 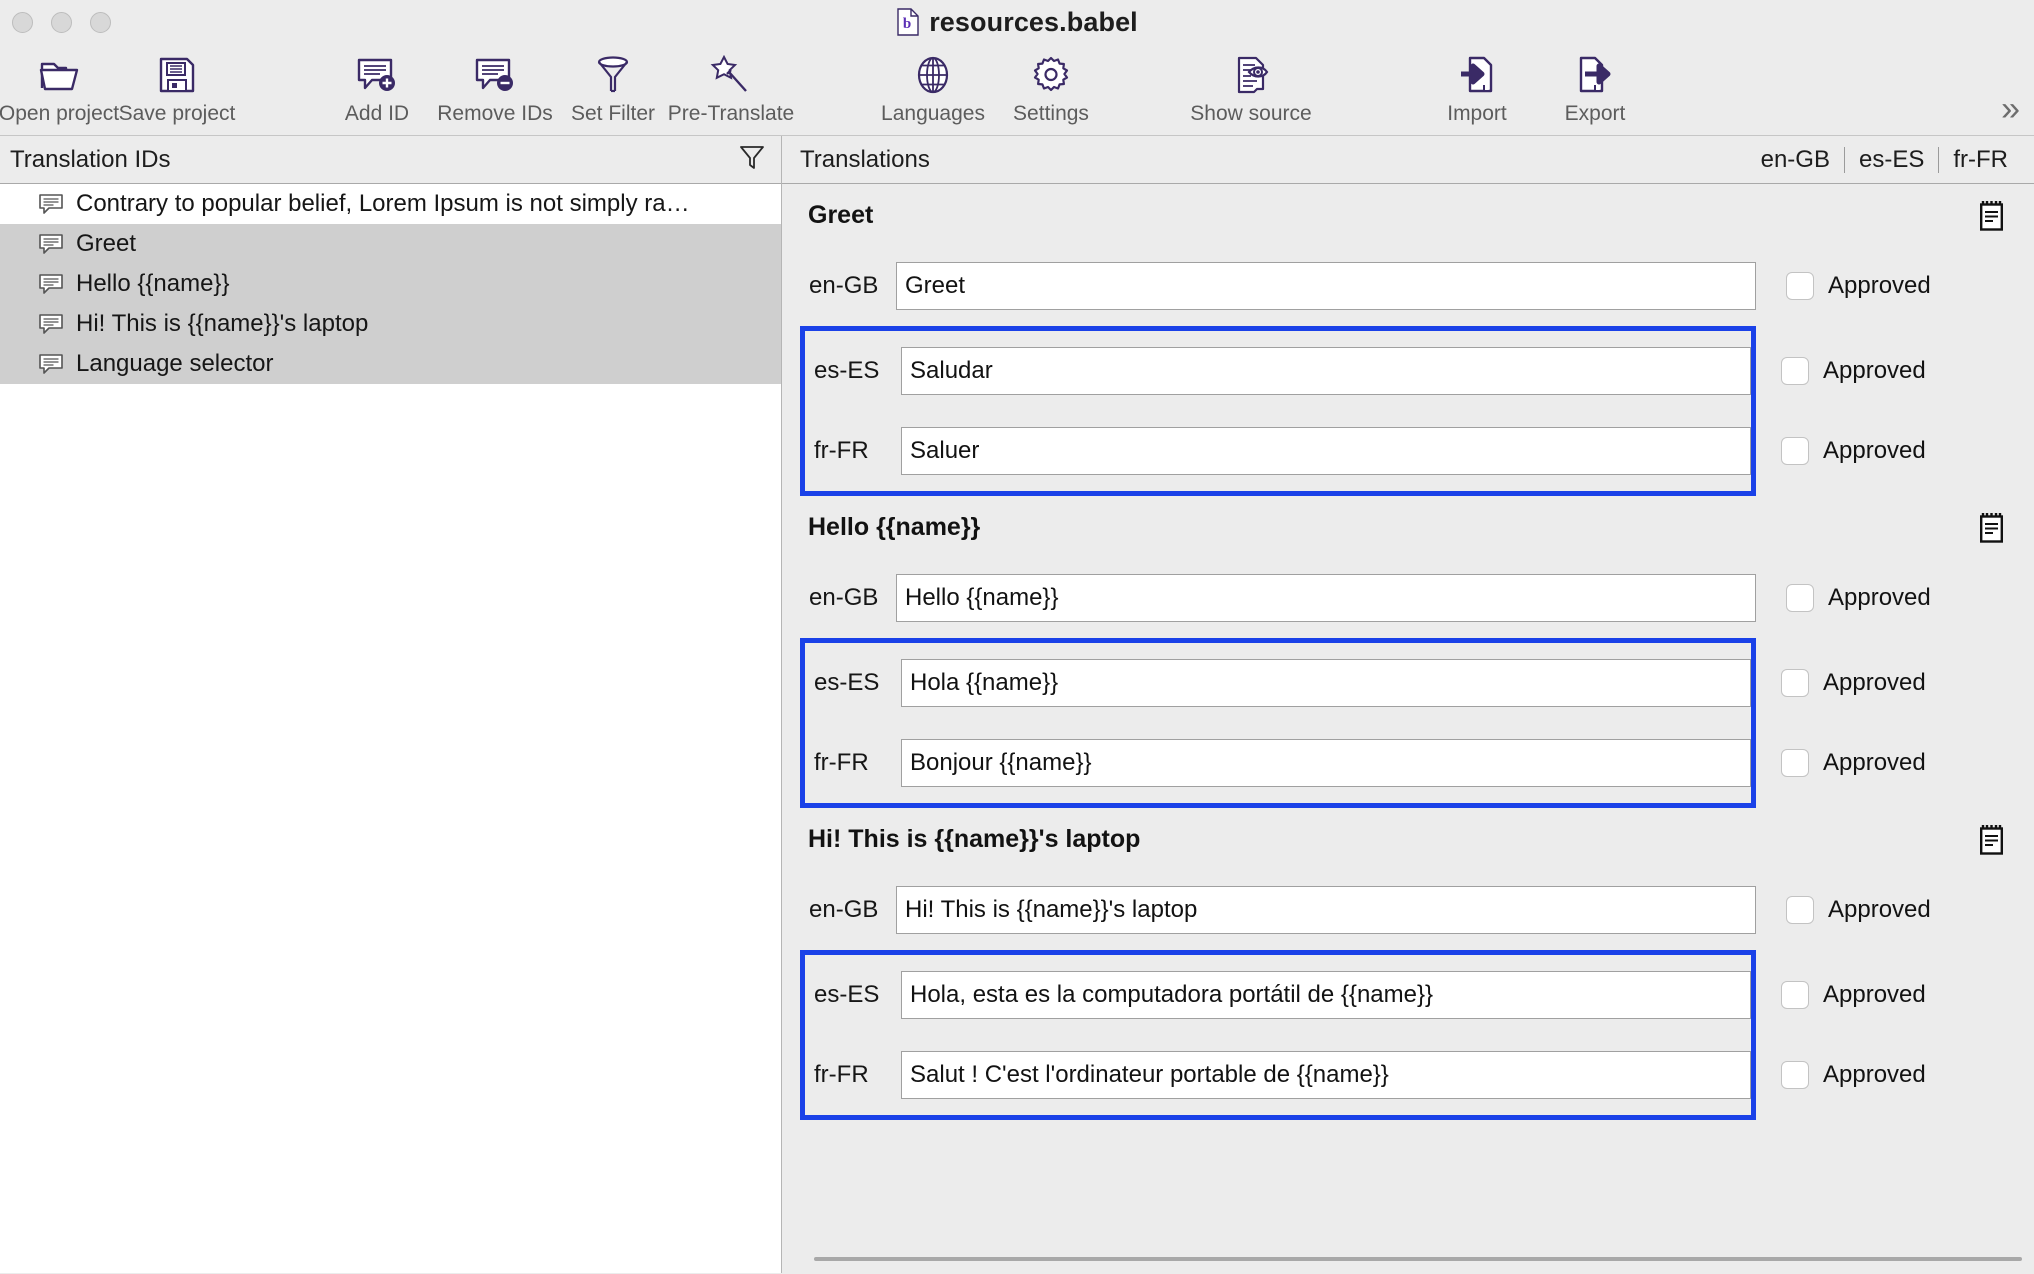 I want to click on maximize-button, so click(x=100, y=22).